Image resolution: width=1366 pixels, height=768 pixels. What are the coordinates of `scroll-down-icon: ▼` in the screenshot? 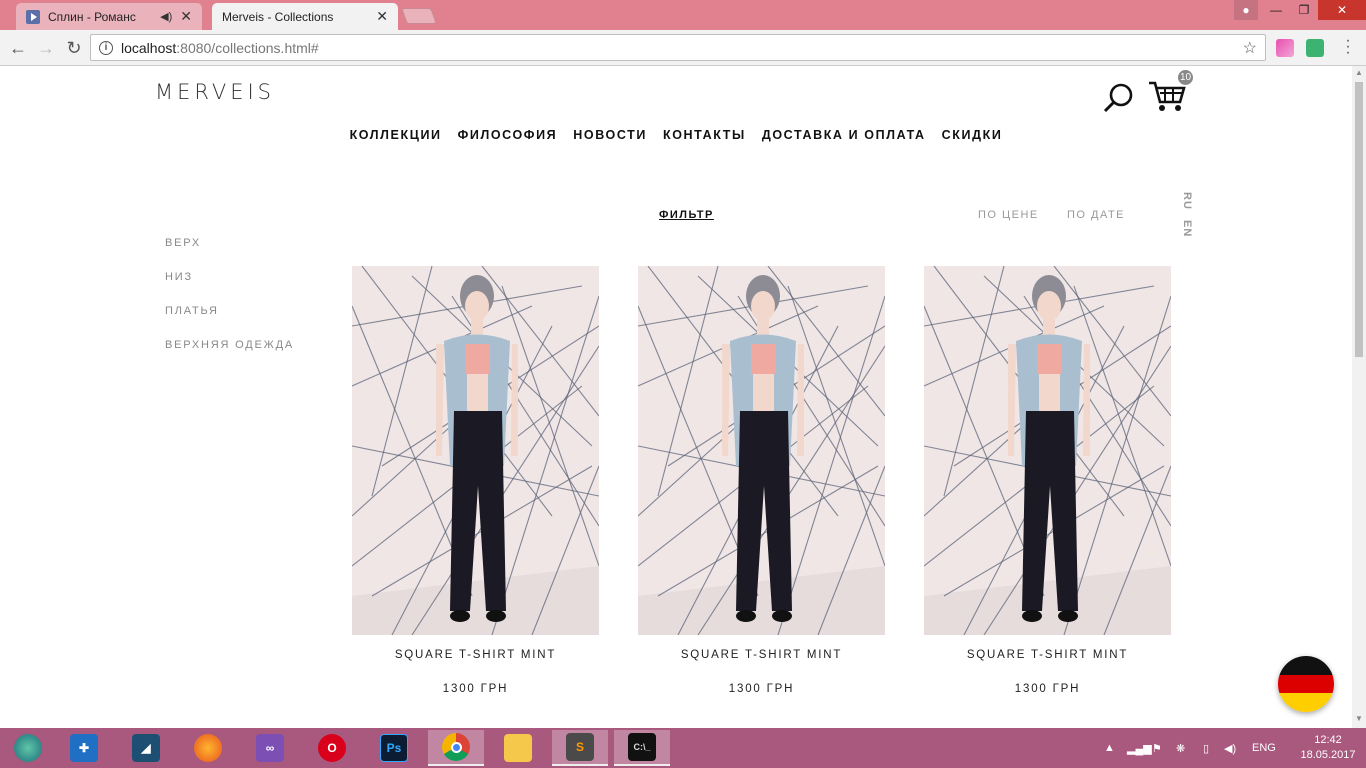 It's located at (1359, 718).